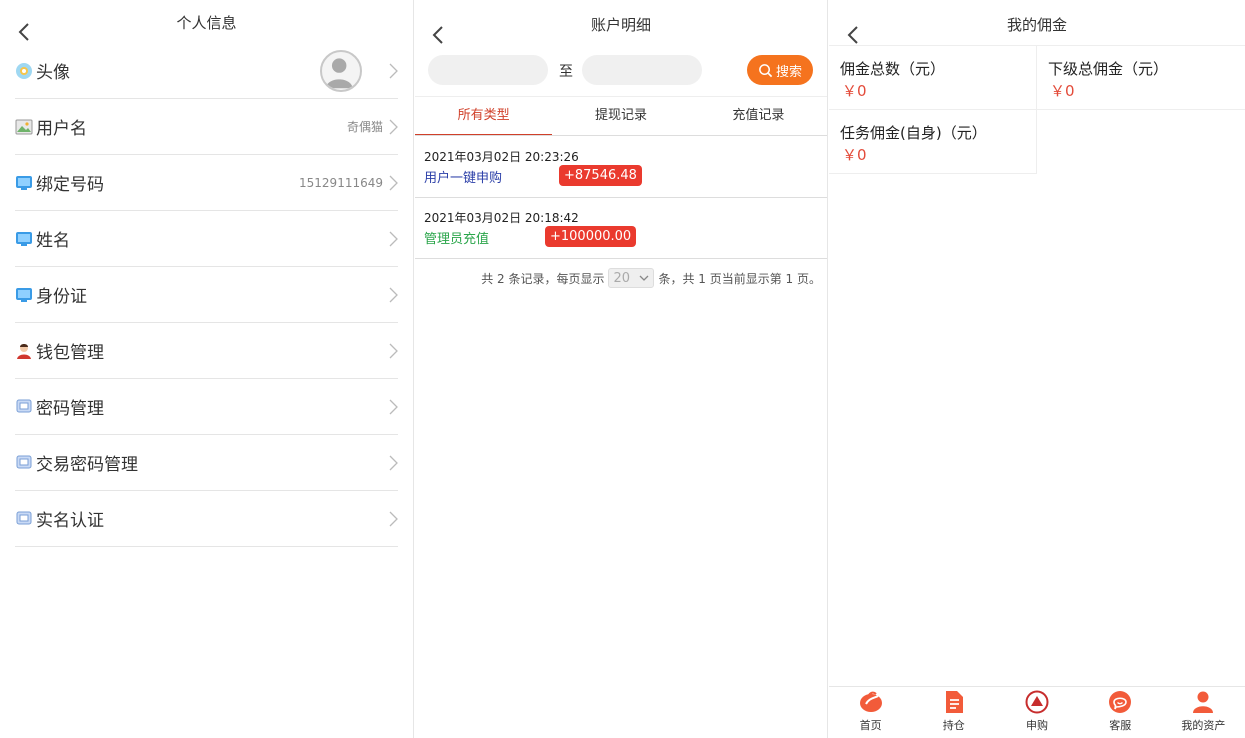 This screenshot has height=738, width=1245. Describe the element at coordinates (341, 182) in the screenshot. I see `phone-value: 15129111649` at that location.